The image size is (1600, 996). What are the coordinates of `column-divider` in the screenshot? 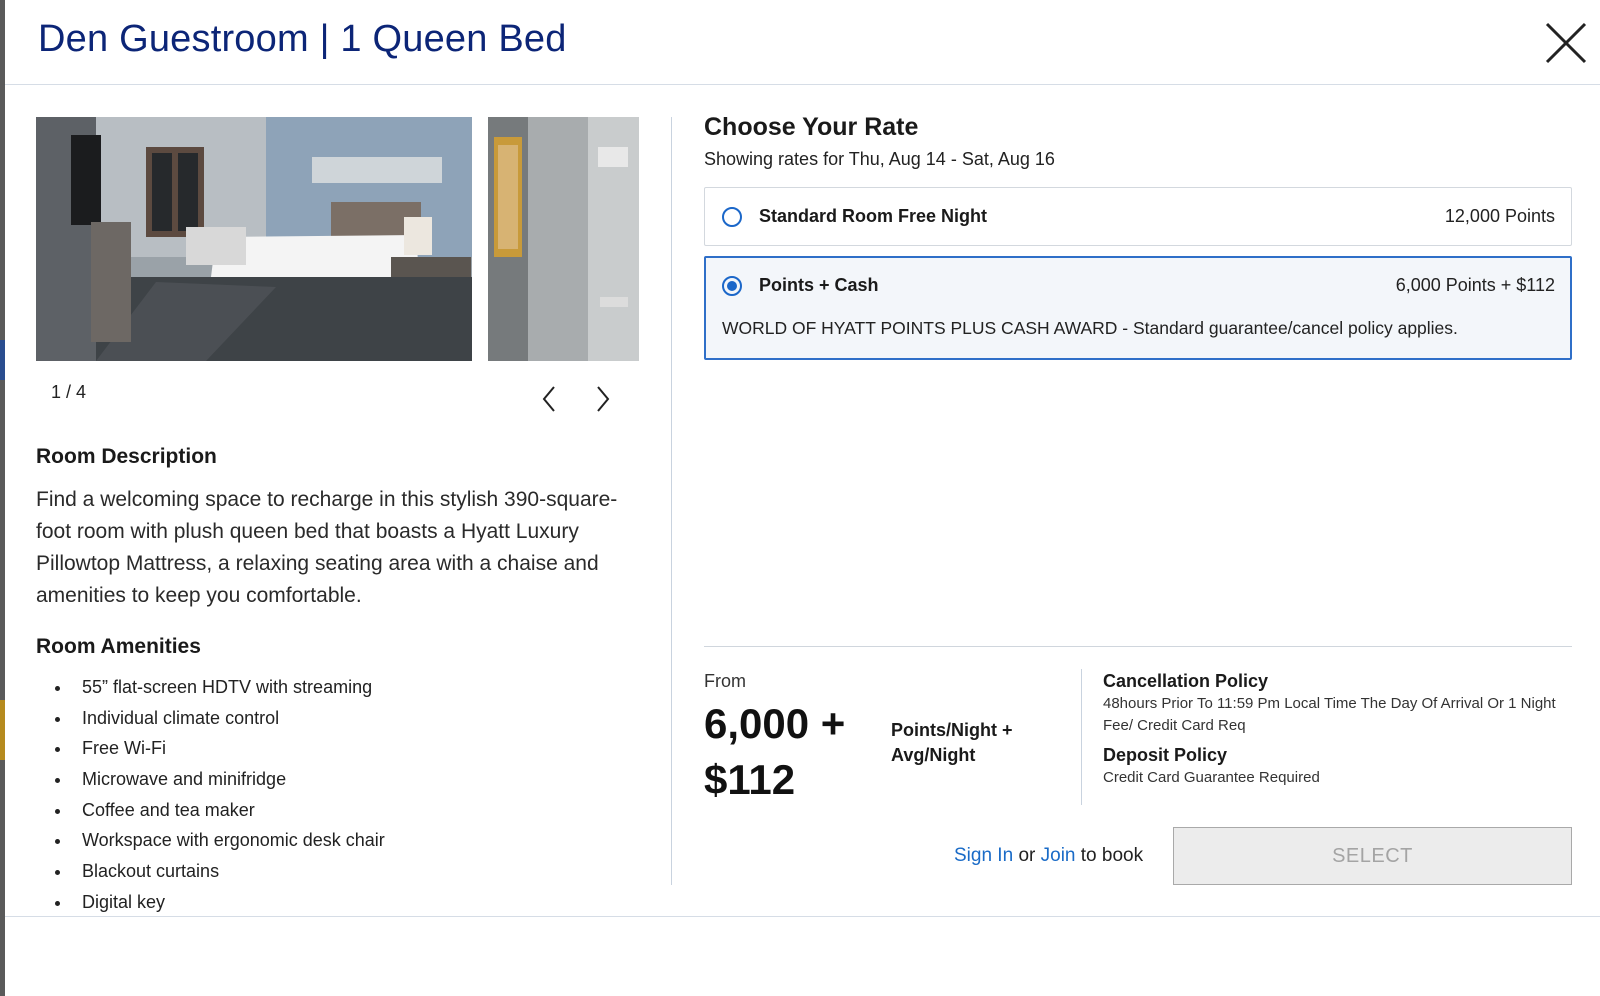 It's located at (671, 501).